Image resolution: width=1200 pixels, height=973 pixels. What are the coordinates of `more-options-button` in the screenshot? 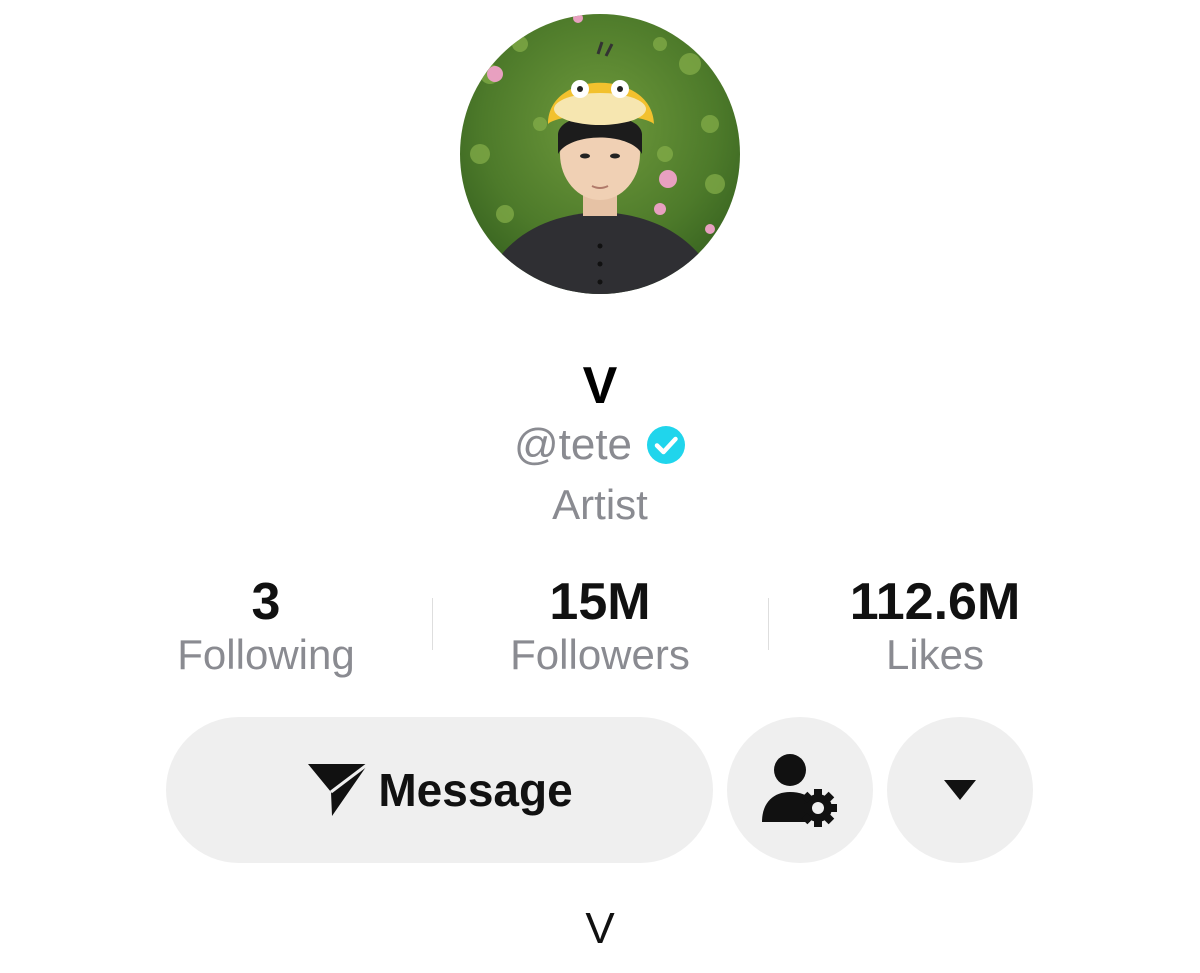 It's located at (960, 790).